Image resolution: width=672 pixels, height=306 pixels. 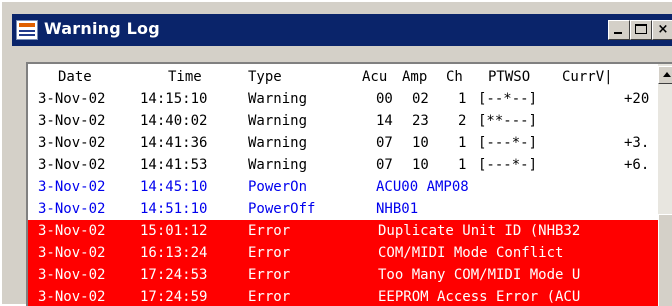 I want to click on log-window-icon, so click(x=27, y=30).